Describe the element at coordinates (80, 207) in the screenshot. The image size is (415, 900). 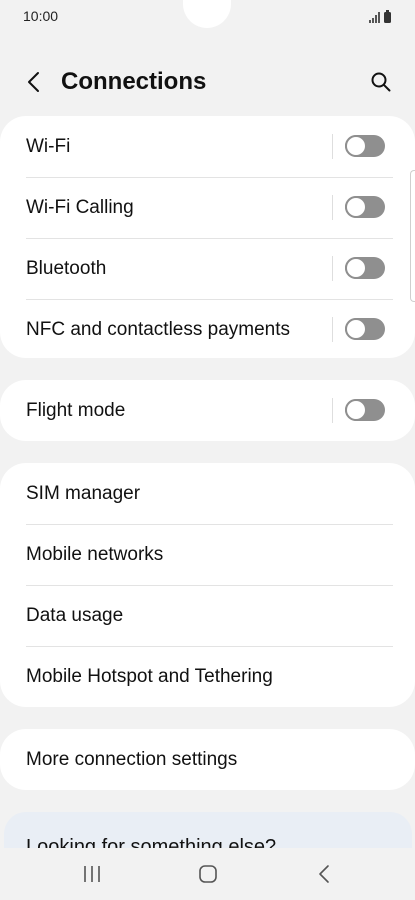
I see `wifi-calling-label: Wi-Fi Calling` at that location.